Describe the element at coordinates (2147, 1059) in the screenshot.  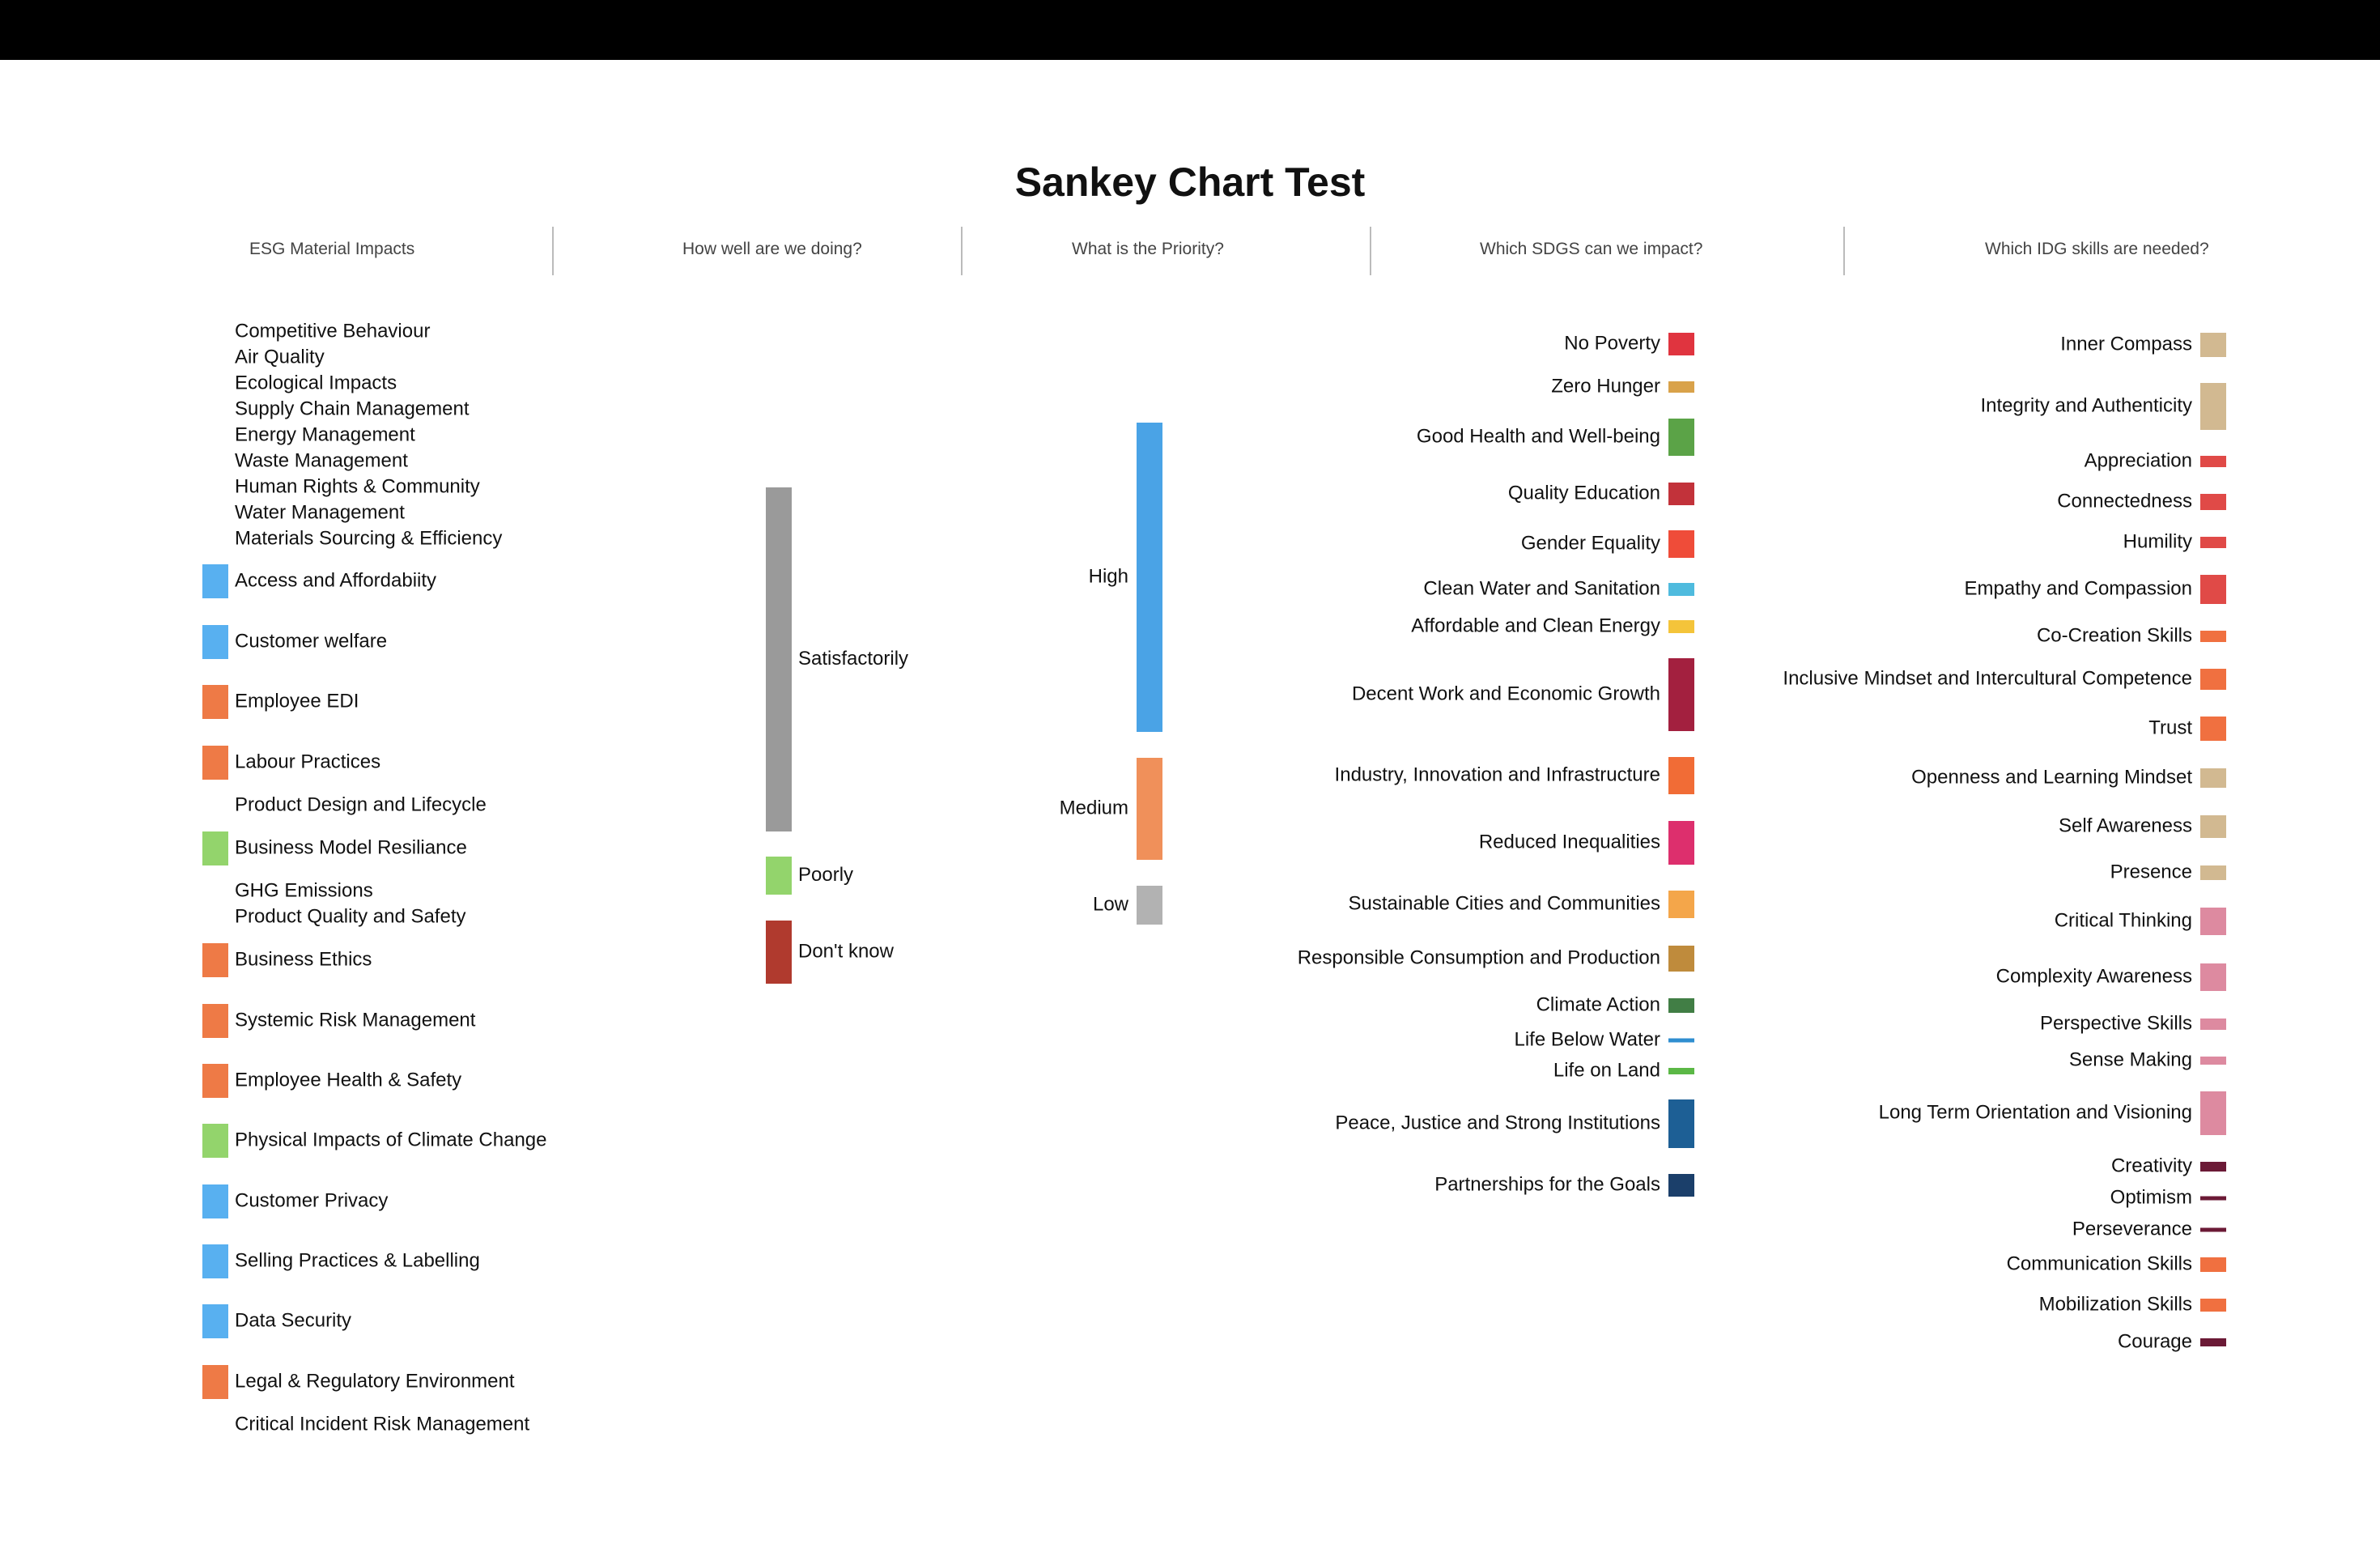
I see `node-sense-making: Sense Making` at that location.